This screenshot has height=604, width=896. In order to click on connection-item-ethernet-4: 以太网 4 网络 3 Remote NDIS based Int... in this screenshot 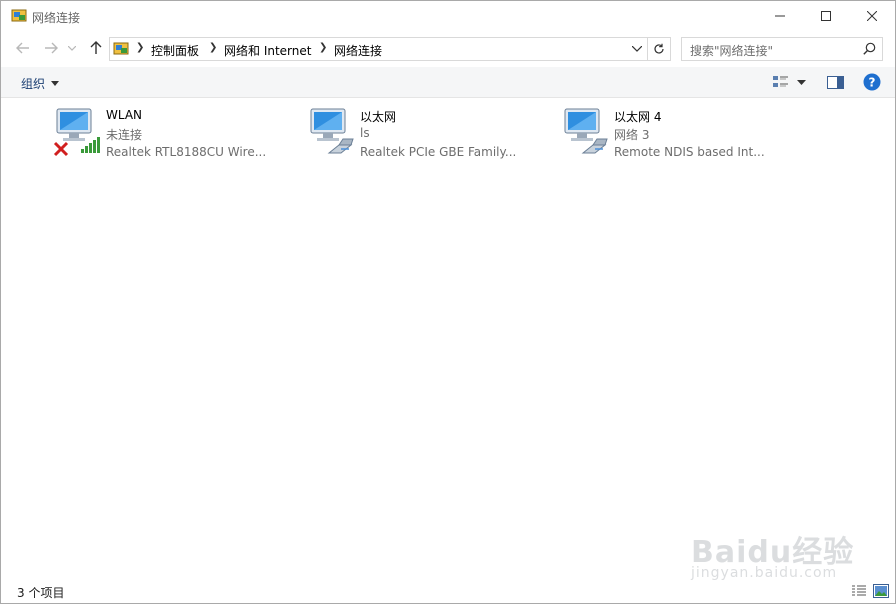, I will do `click(676, 135)`.